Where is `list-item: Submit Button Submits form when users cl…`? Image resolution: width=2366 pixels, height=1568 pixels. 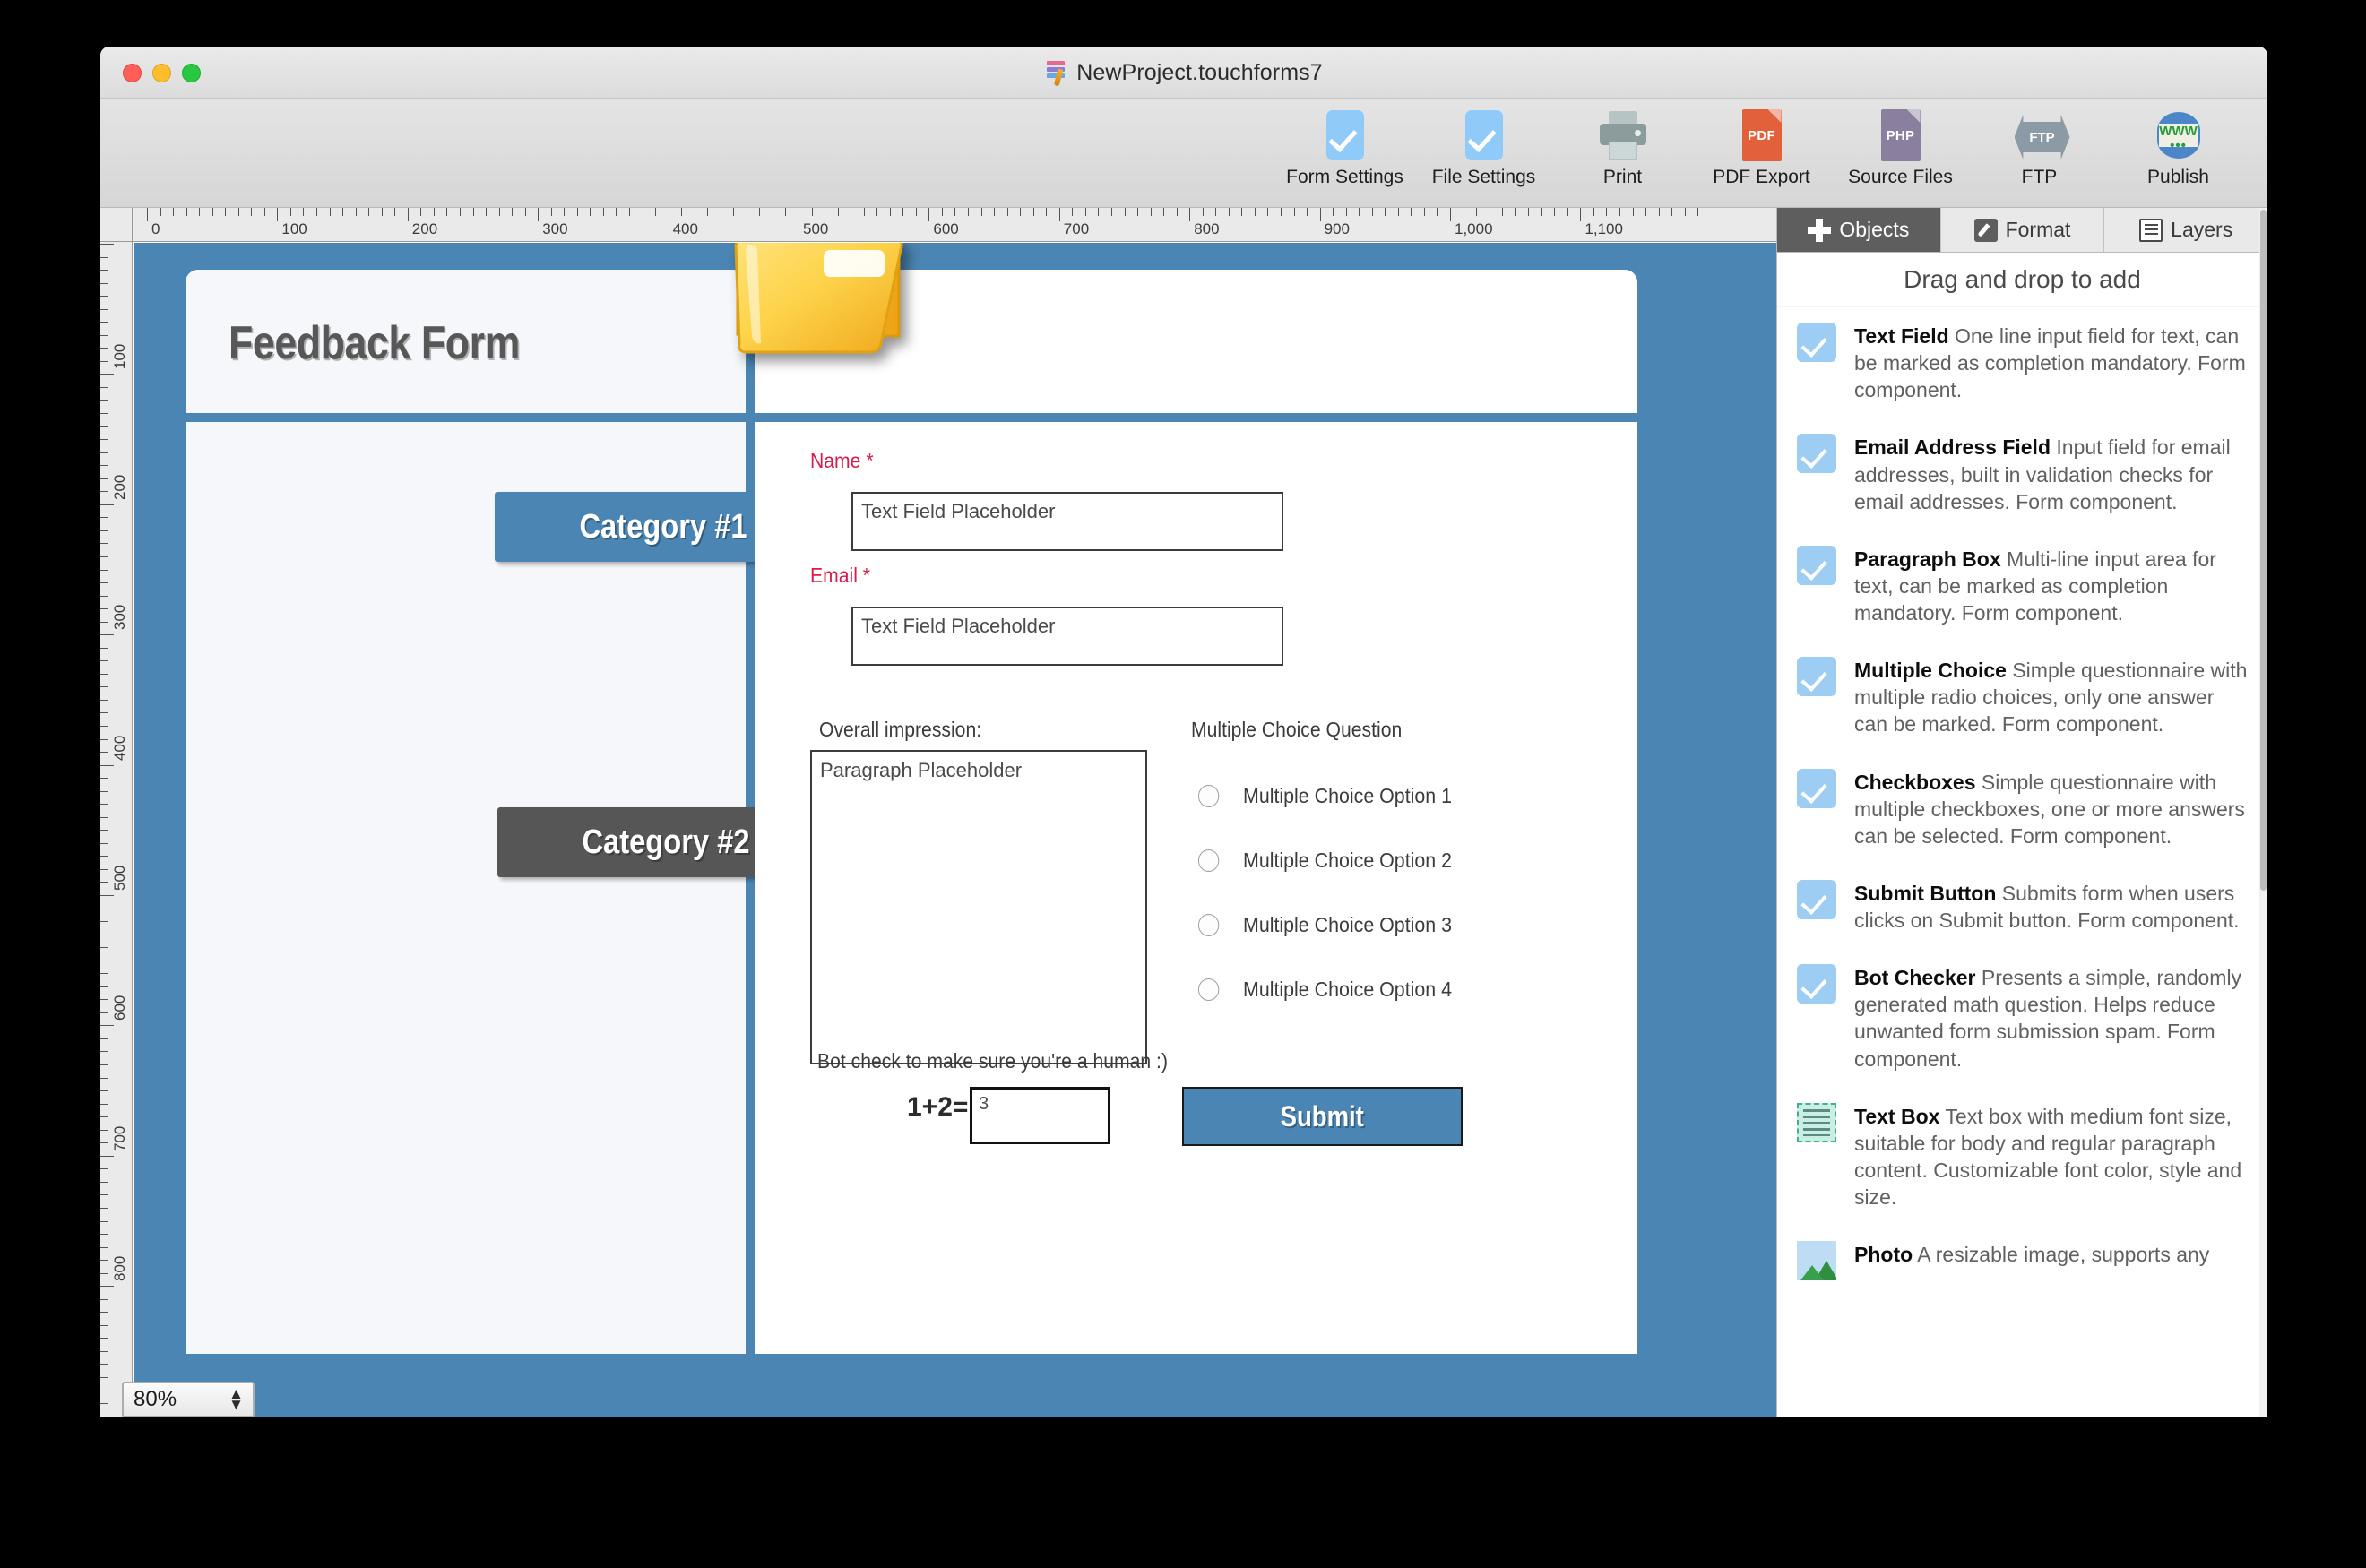 list-item: Submit Button Submits form when users cl… is located at coordinates (2022, 907).